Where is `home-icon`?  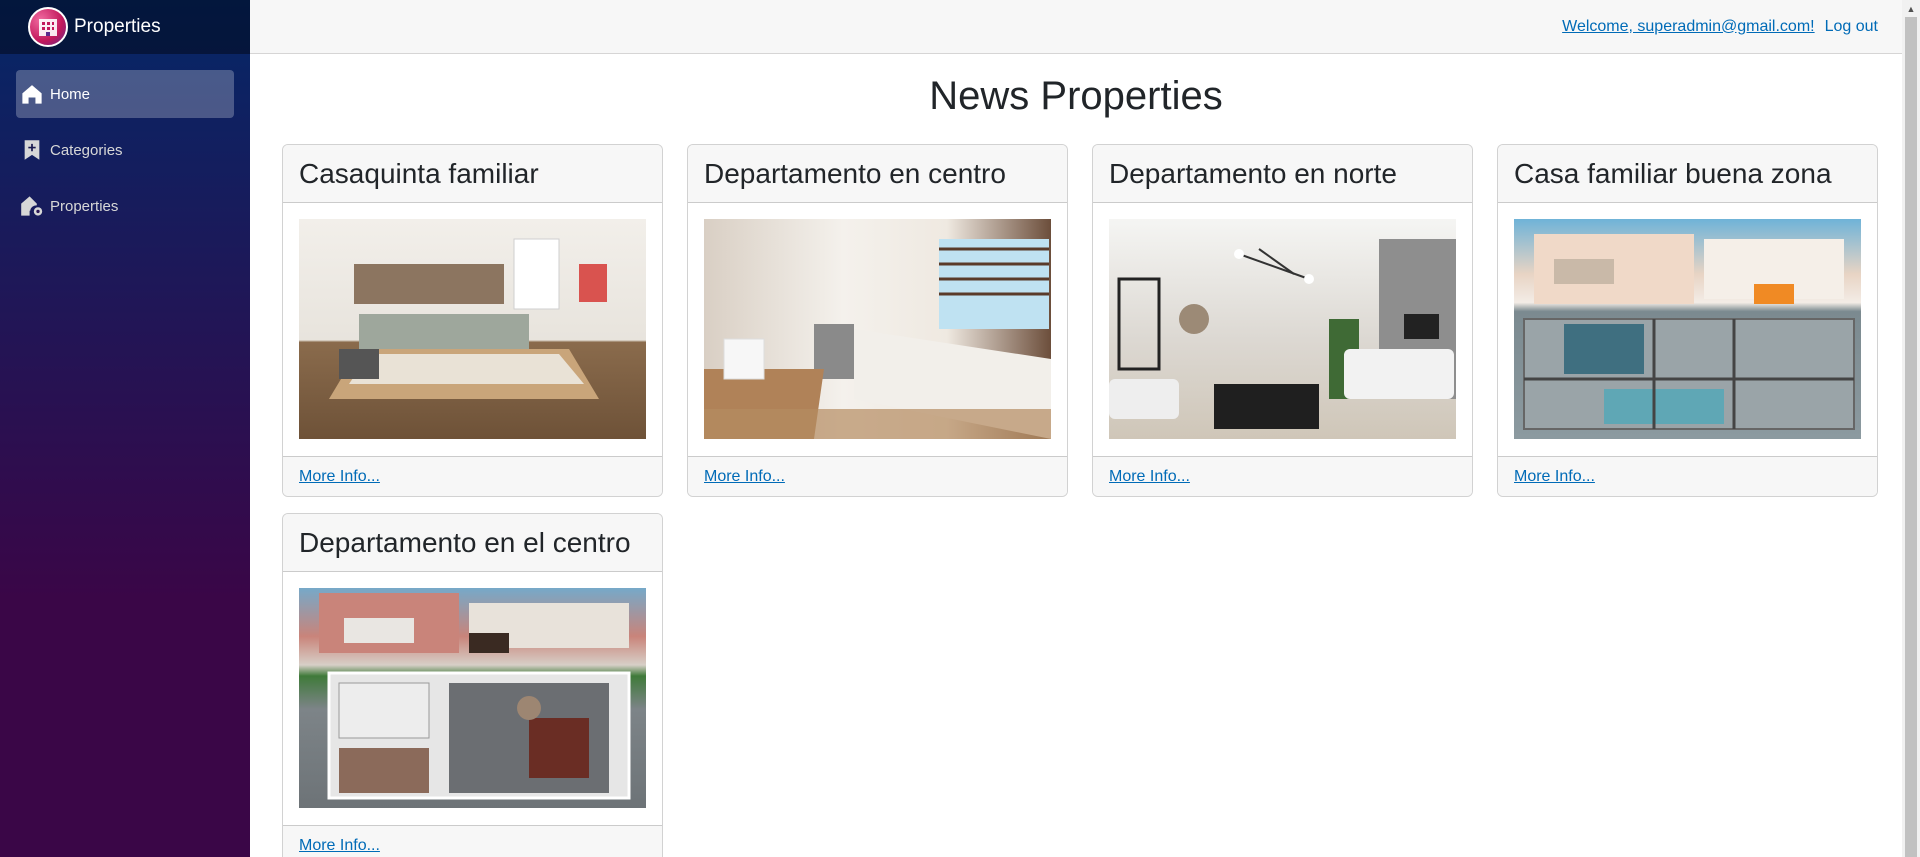
home-icon is located at coordinates (32, 94).